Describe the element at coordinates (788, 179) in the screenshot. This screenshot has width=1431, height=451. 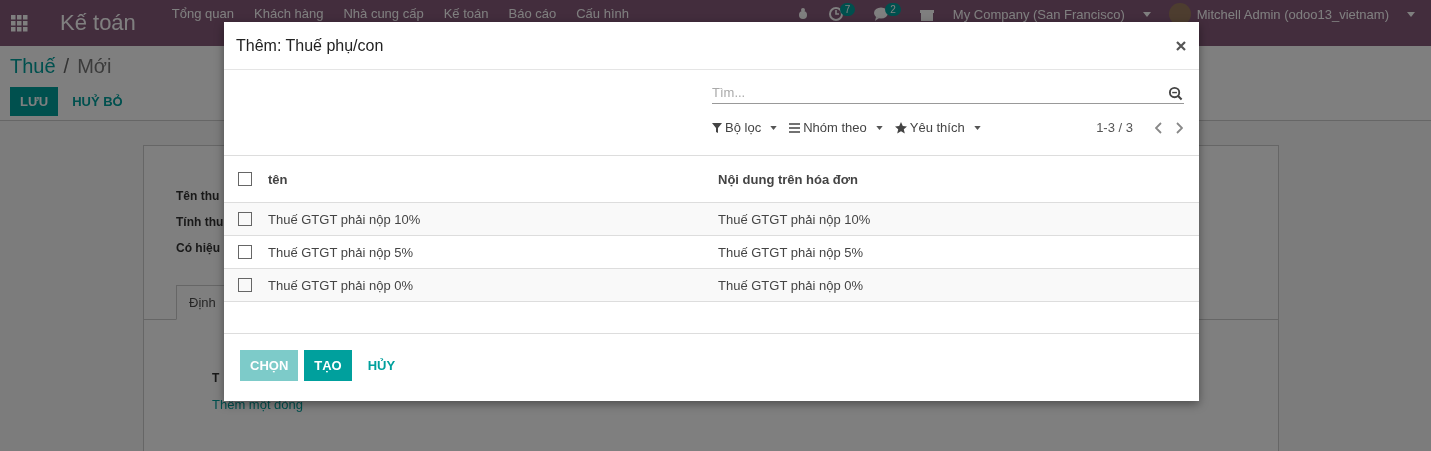
I see `column-header: Nội dung trên hóa đơn` at that location.